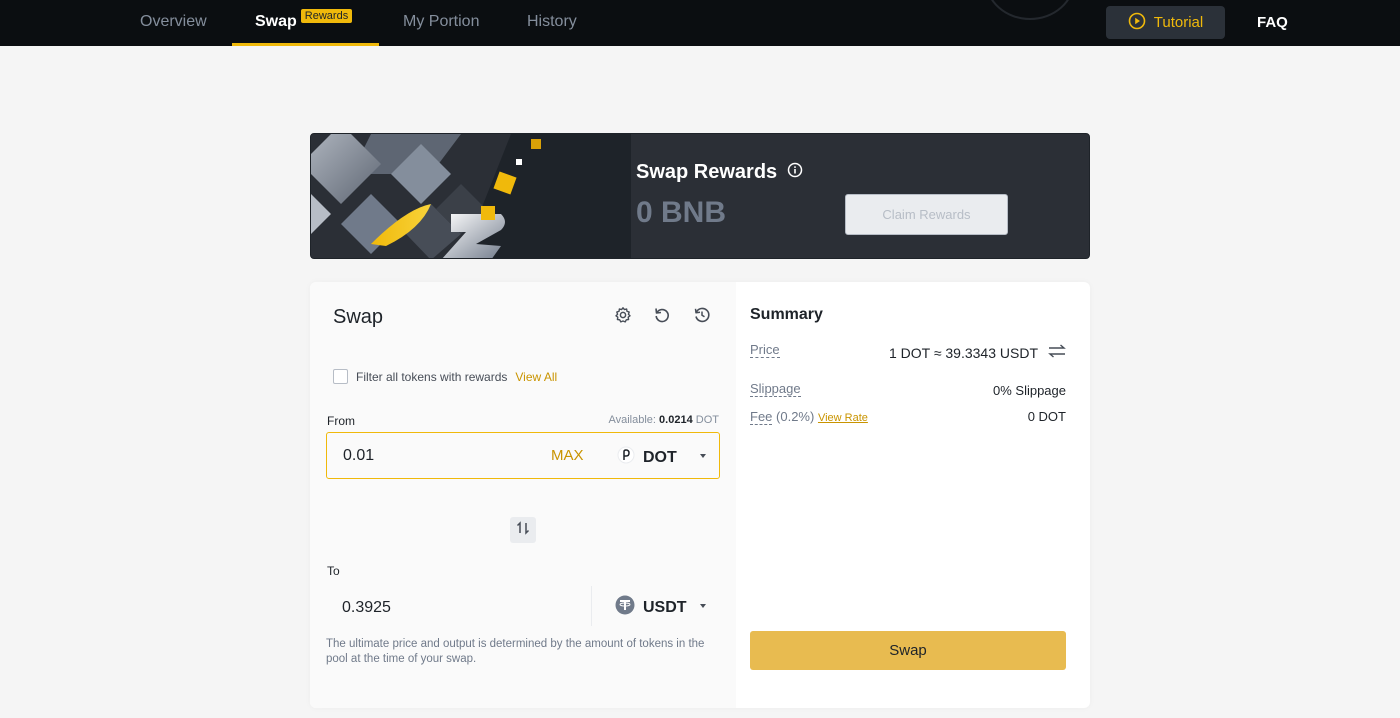 Image resolution: width=1400 pixels, height=718 pixels. I want to click on refresh-icon, so click(662, 315).